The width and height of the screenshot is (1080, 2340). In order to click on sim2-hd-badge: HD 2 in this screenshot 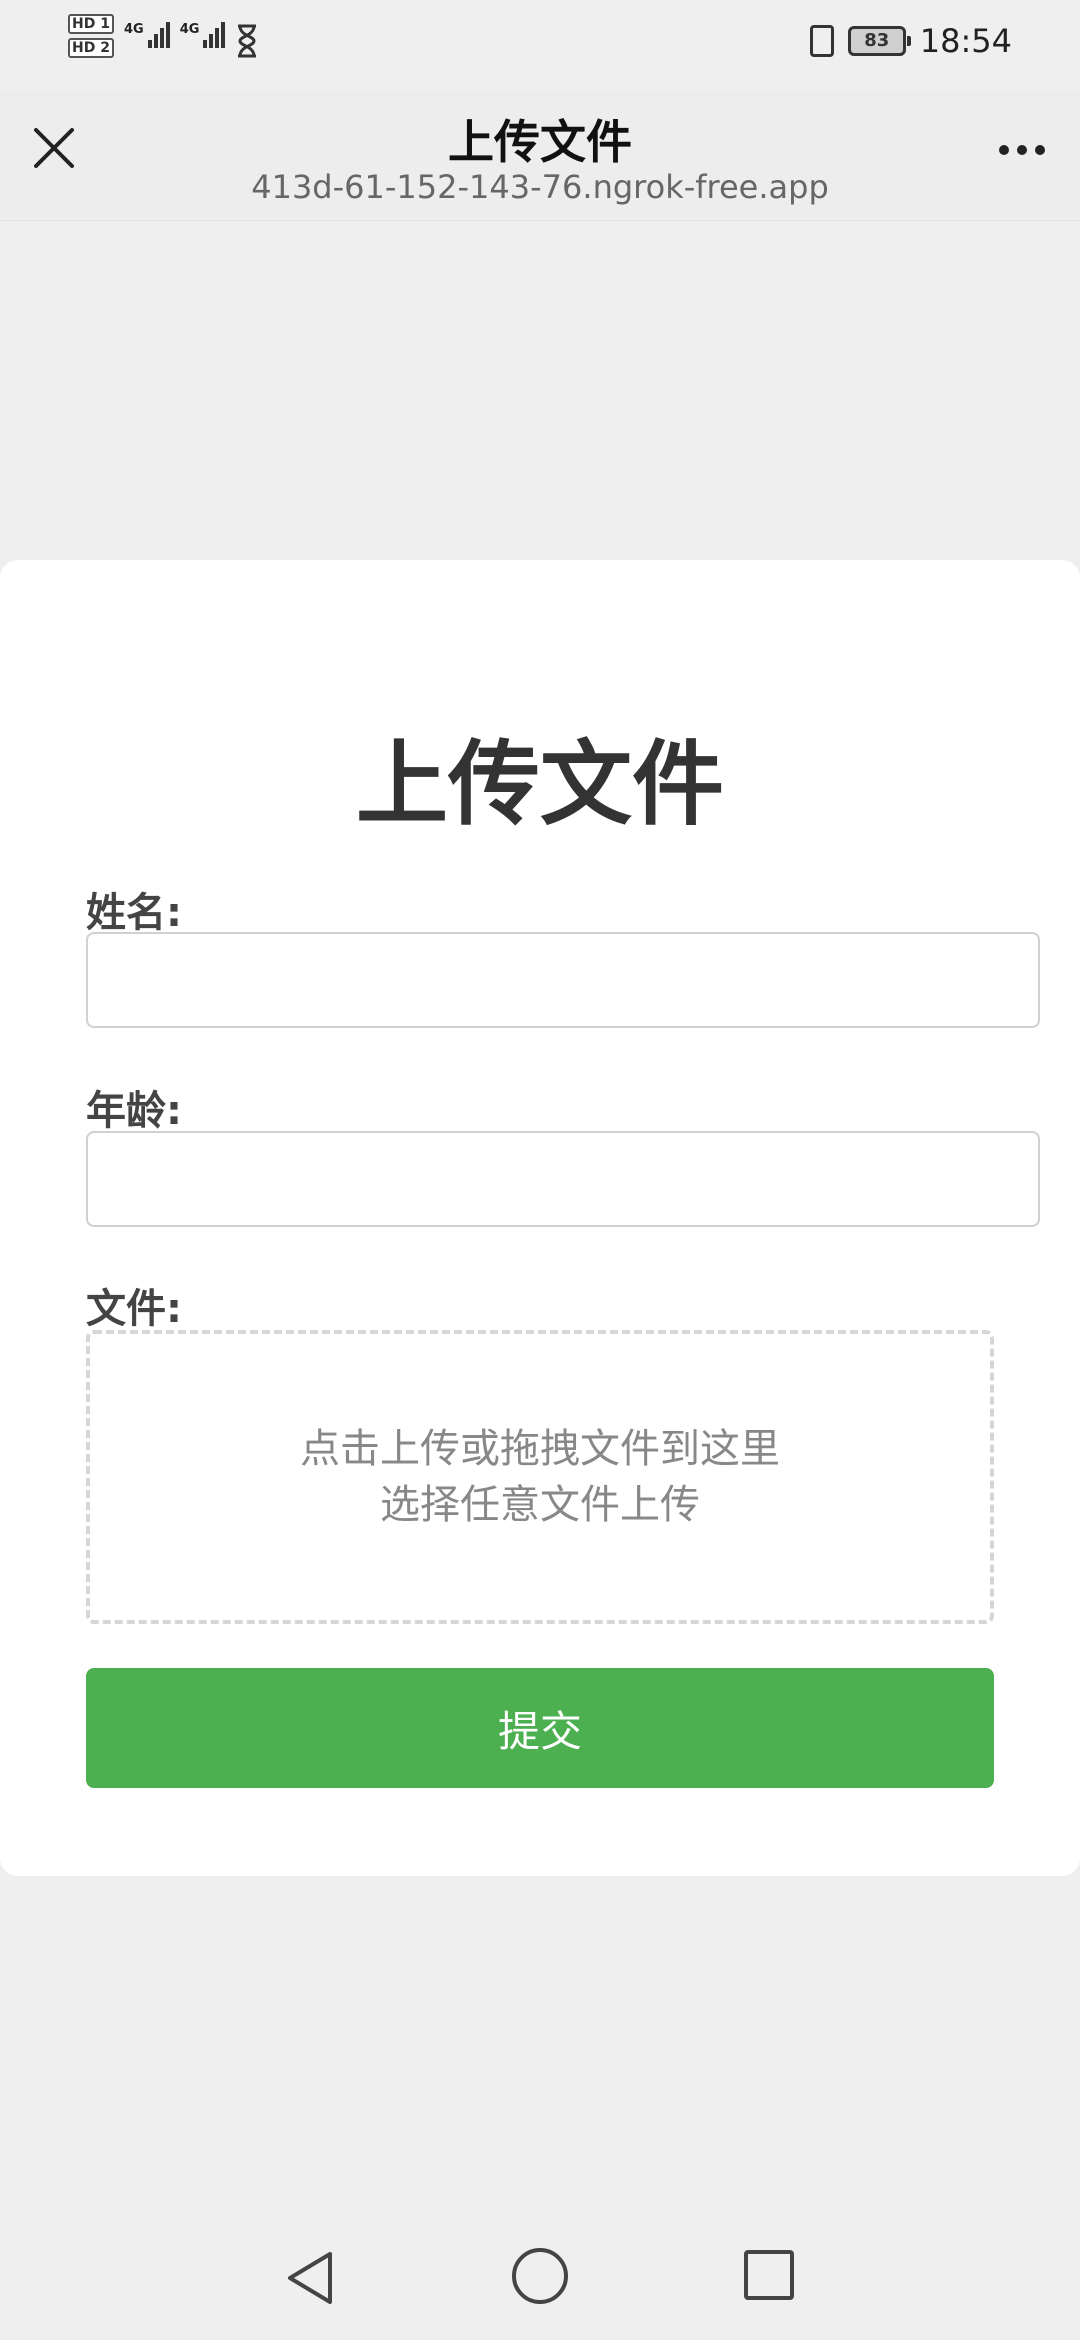, I will do `click(91, 48)`.